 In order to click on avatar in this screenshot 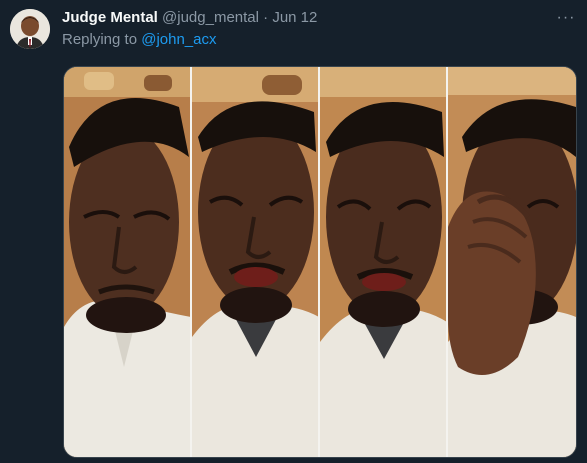, I will do `click(30, 29)`.